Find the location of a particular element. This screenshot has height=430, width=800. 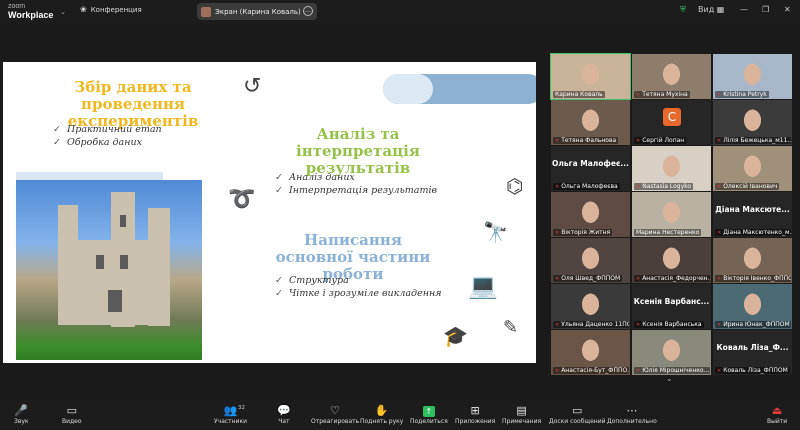

participant-name: Ксенія Варбанська is located at coordinates (669, 324).